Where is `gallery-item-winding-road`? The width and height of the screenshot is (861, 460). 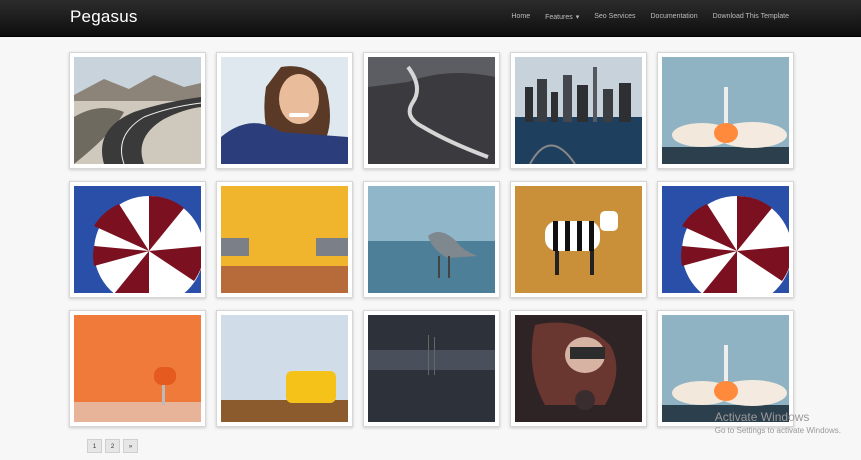
gallery-item-winding-road is located at coordinates (431, 110).